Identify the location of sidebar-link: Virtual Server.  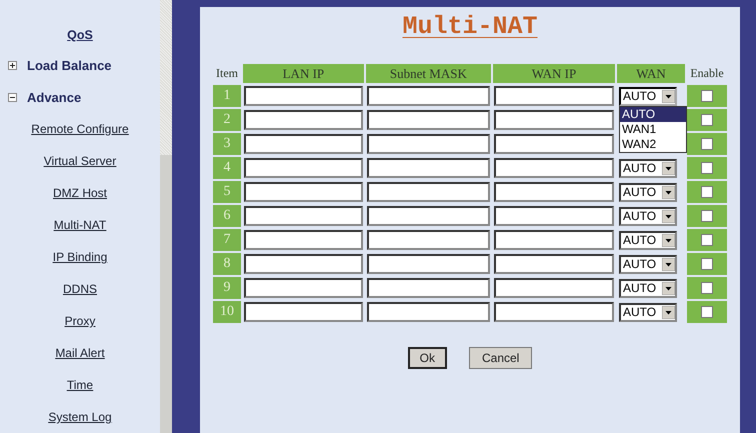
(80, 161).